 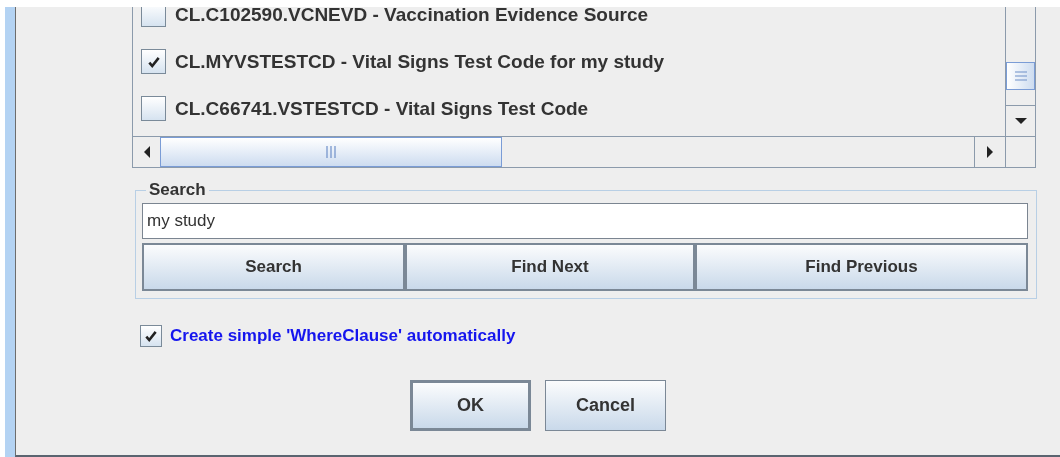 What do you see at coordinates (382, 108) in the screenshot?
I see `list-item-label: CL.C66741.VSTESTCD - Vital Signs Test Code` at bounding box center [382, 108].